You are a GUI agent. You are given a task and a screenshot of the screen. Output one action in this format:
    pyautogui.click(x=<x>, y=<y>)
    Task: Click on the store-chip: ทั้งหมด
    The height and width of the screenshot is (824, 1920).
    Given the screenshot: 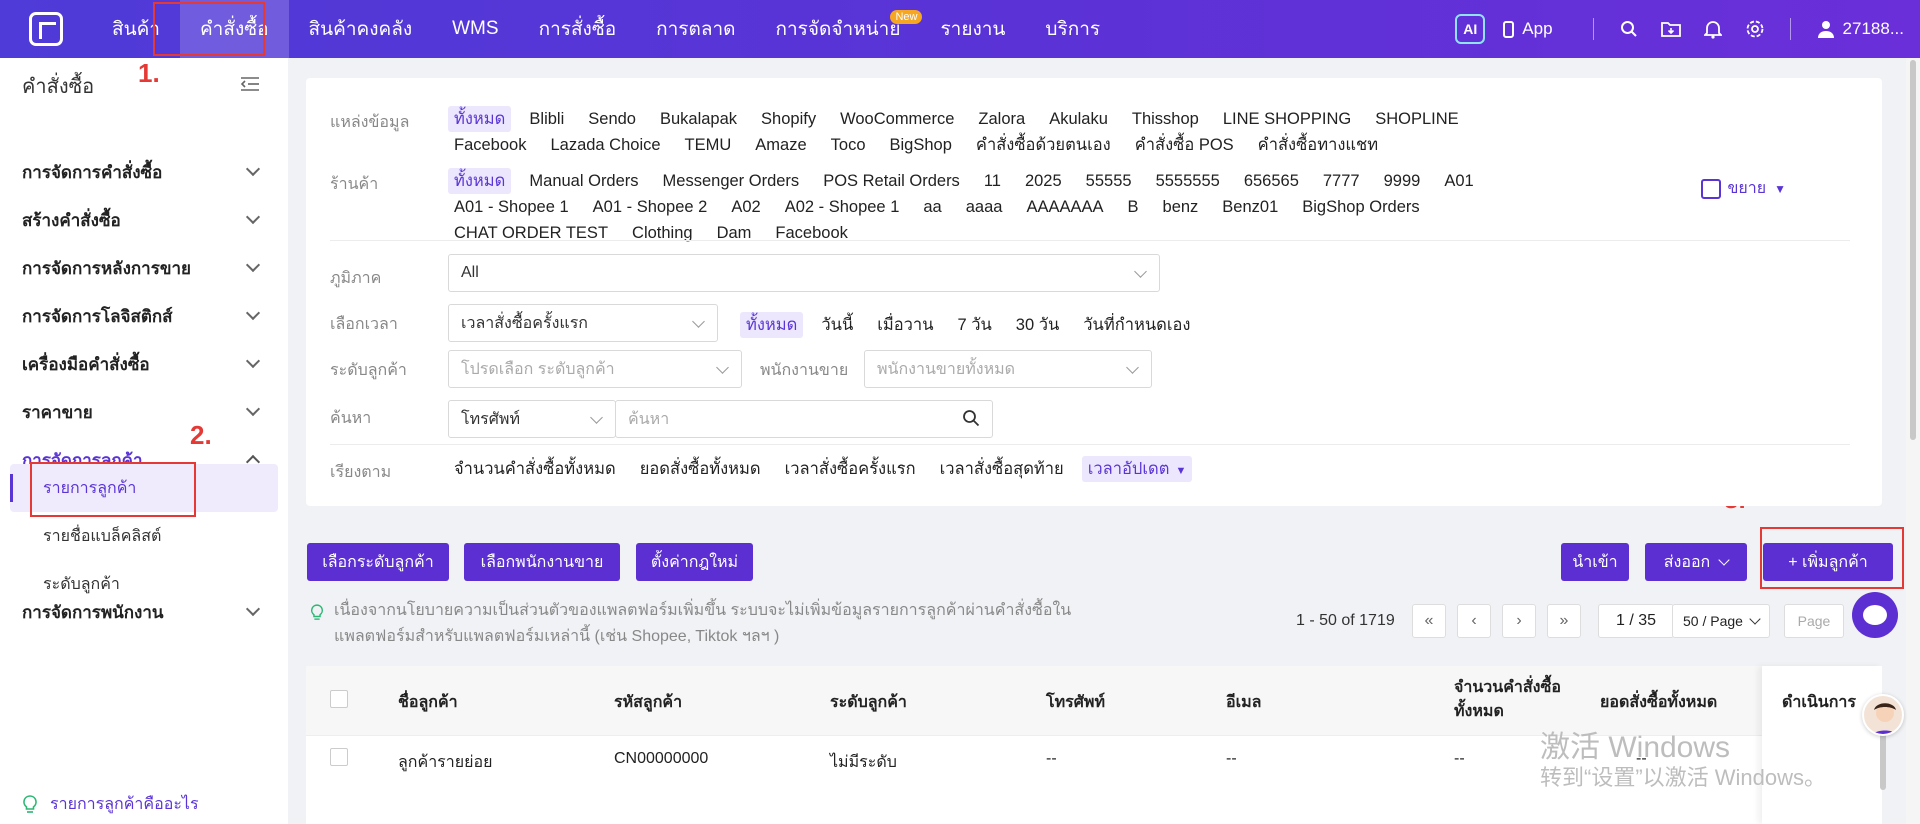 What is the action you would take?
    pyautogui.click(x=480, y=181)
    